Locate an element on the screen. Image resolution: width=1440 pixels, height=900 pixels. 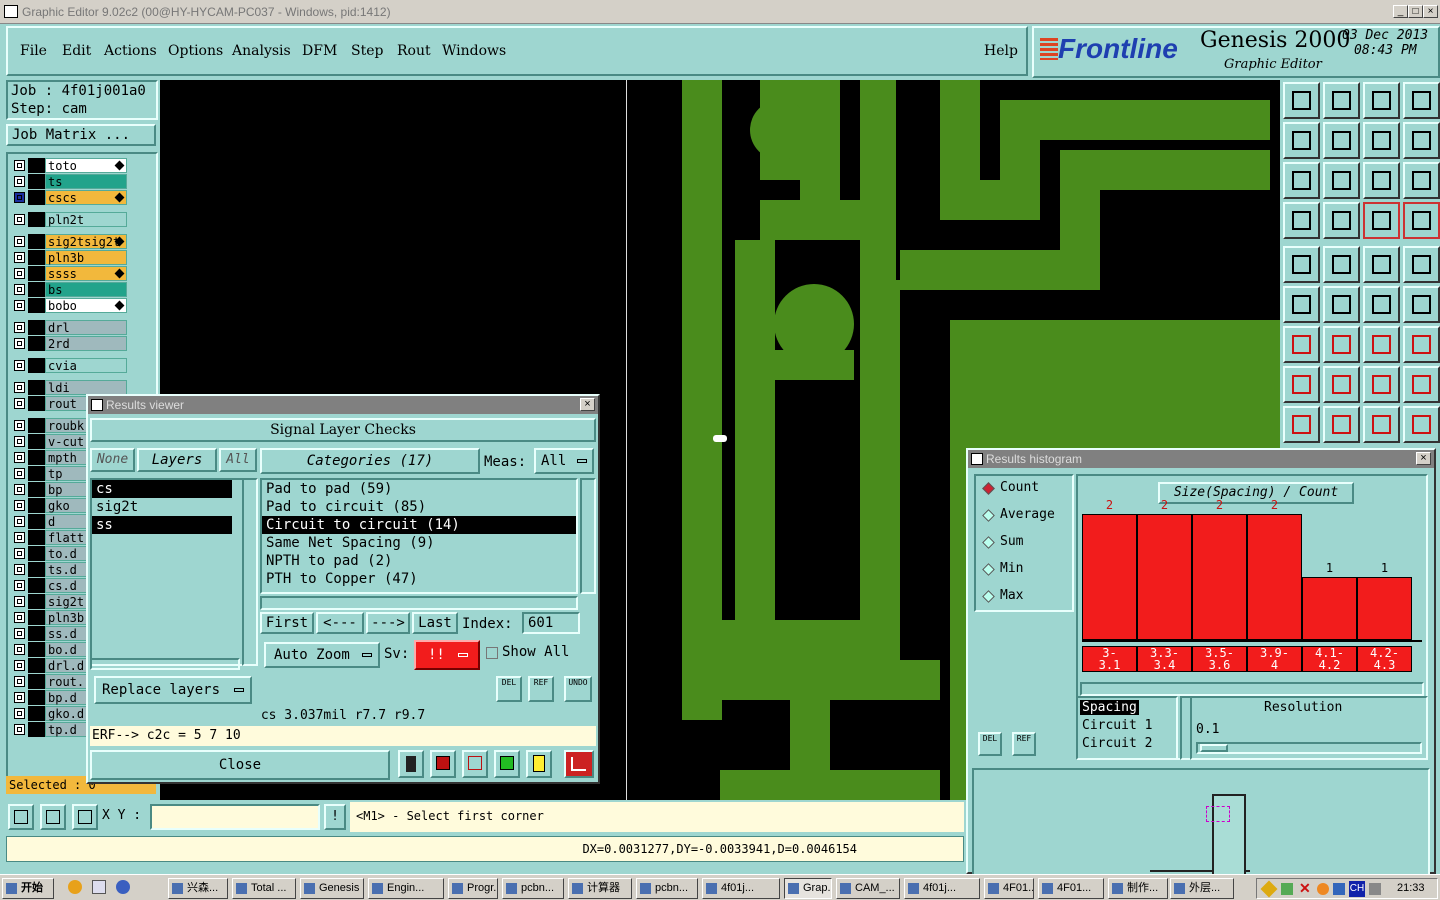
category-item: Circuit to circuit (14) is located at coordinates (419, 525).